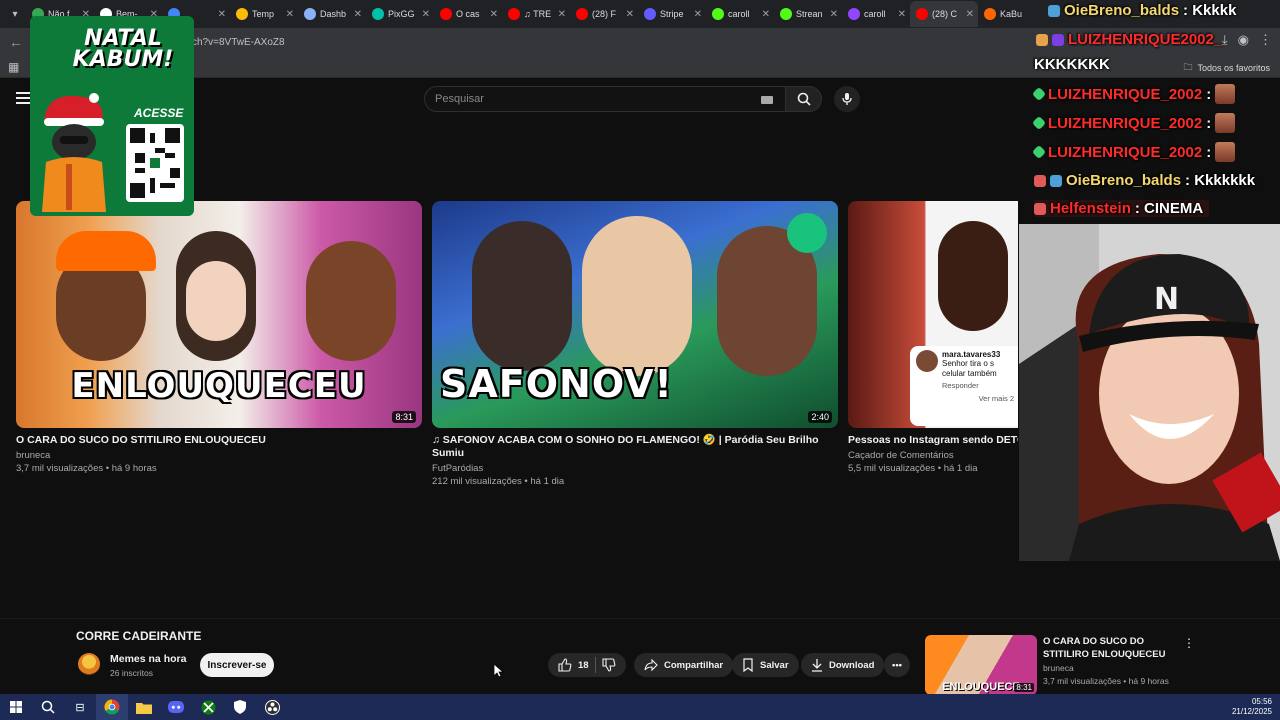 The width and height of the screenshot is (1280, 720). Describe the element at coordinates (1210, 10) in the screenshot. I see `chat-text: : Kkkkk` at that location.